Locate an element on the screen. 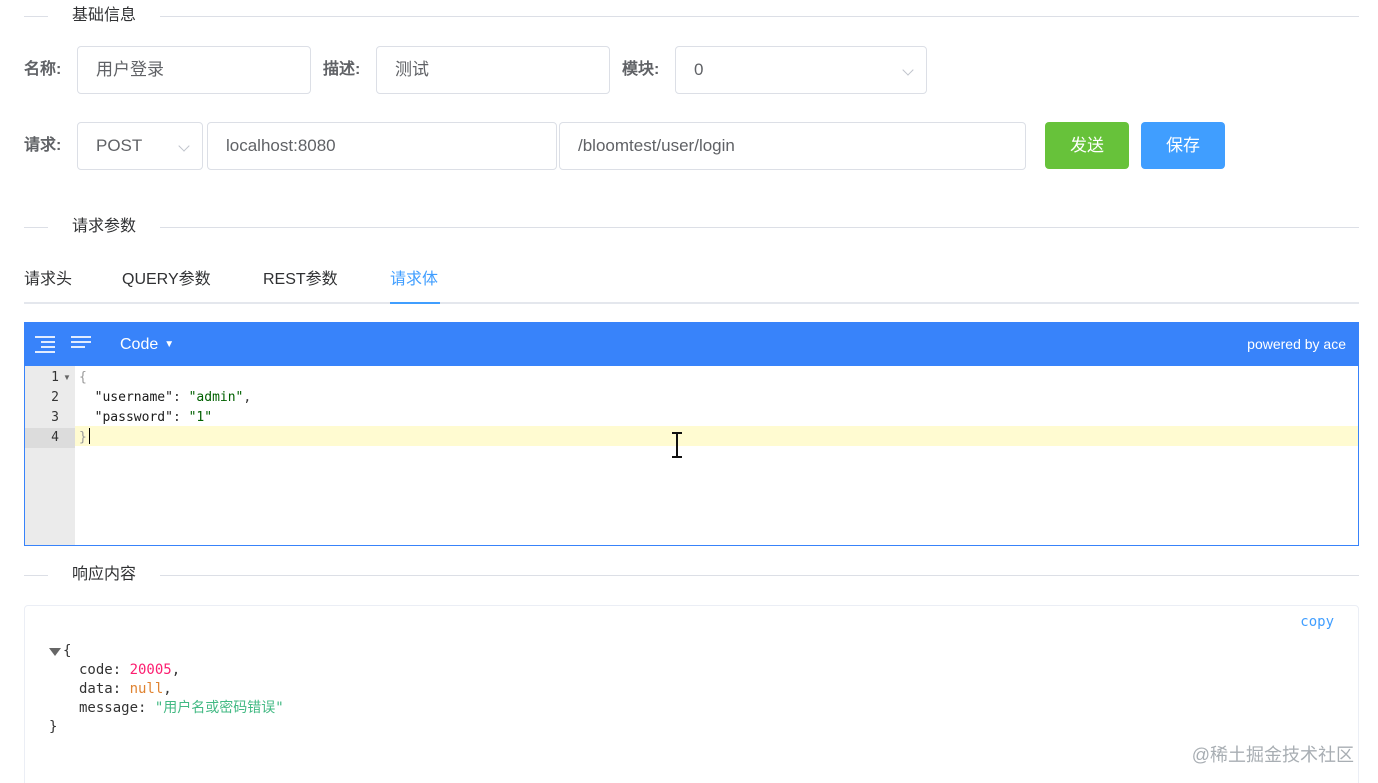  path-input: /bloomtest/user/login is located at coordinates (792, 146).